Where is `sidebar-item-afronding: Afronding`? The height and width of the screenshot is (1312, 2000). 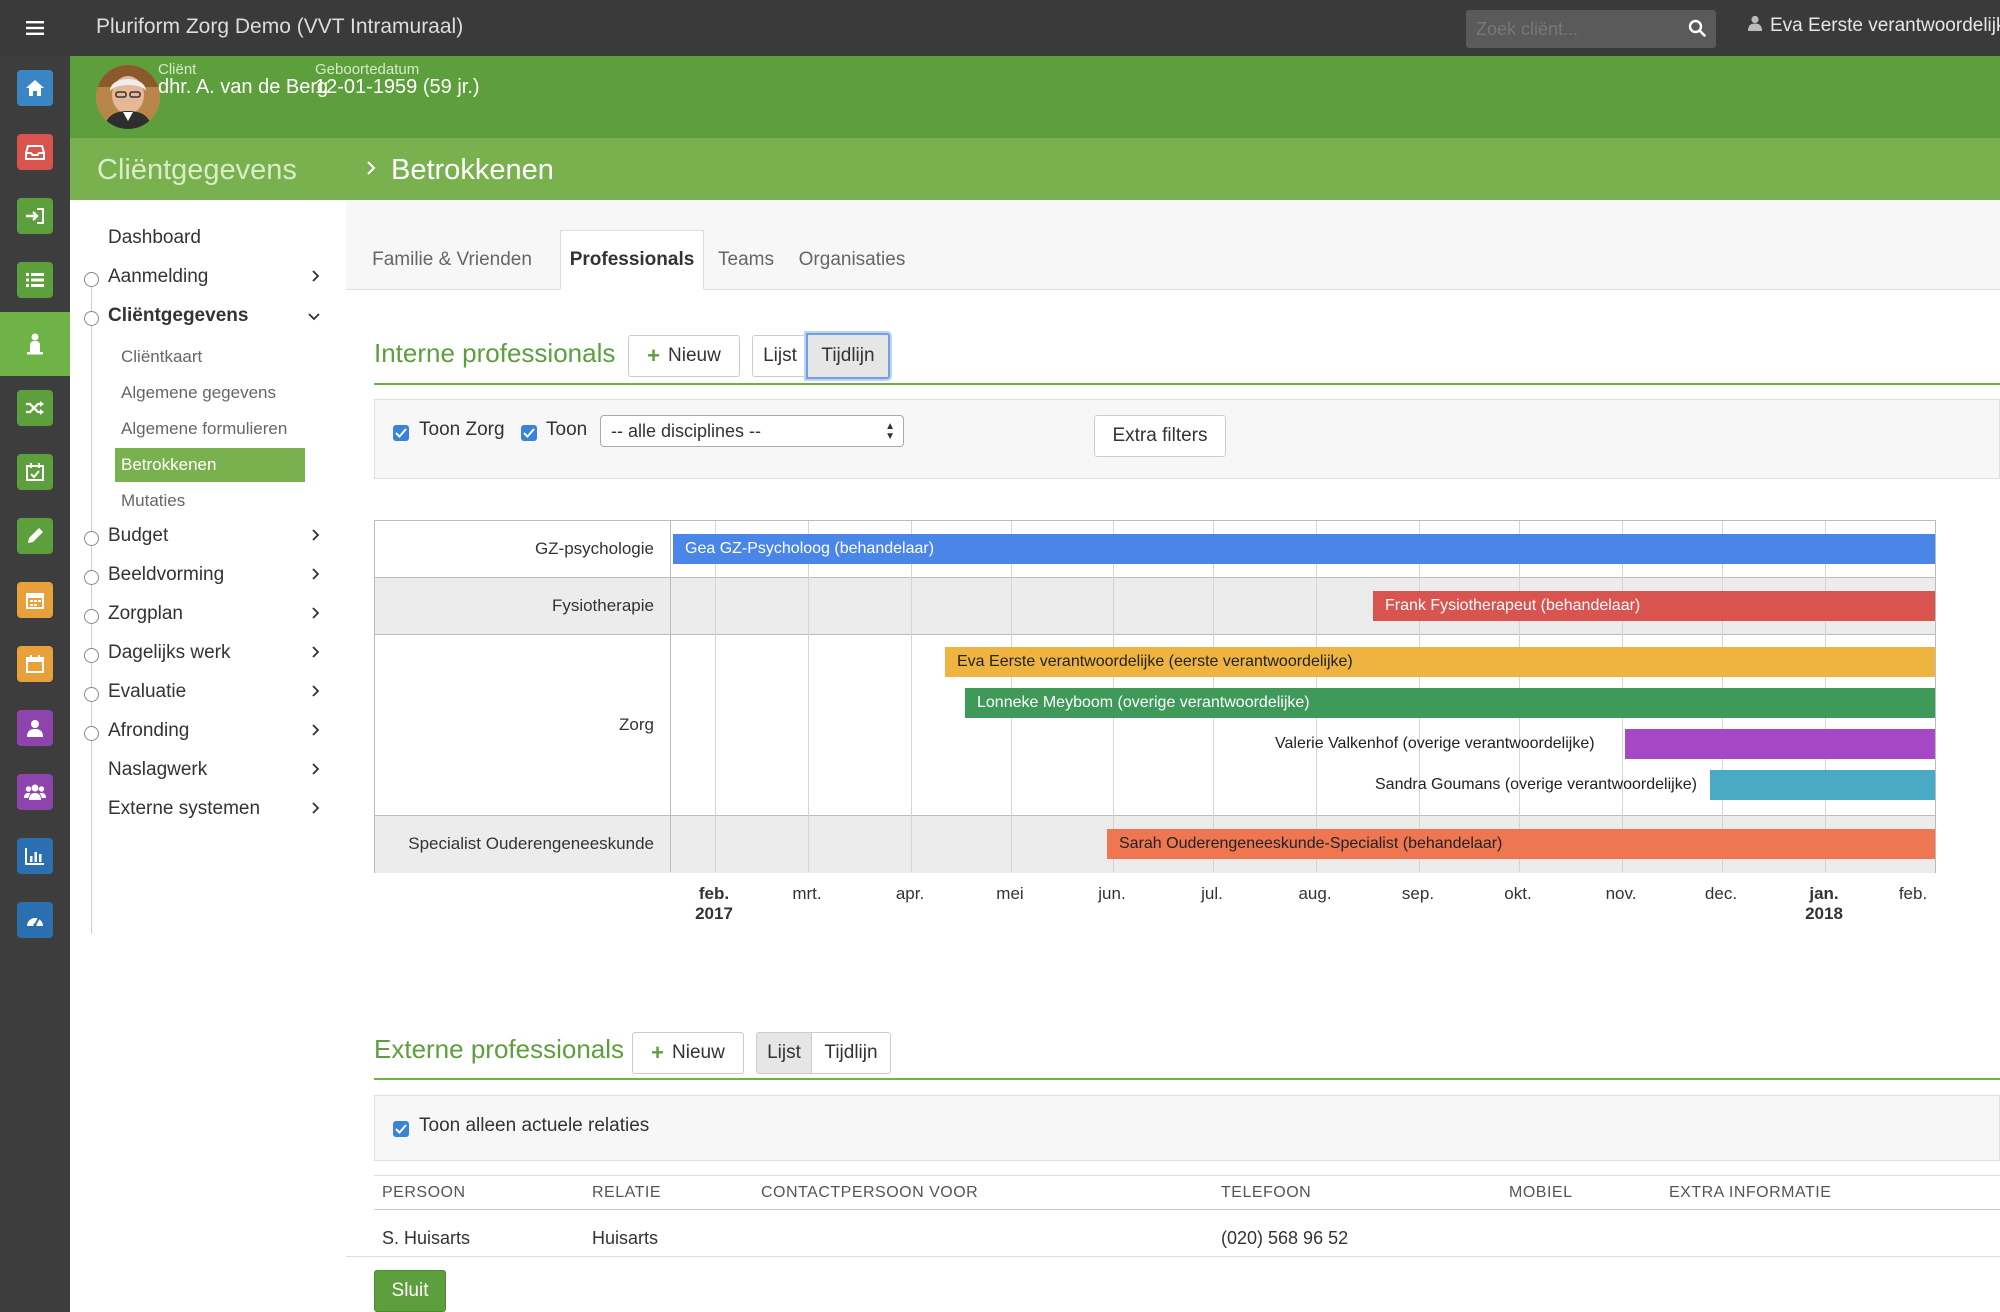 sidebar-item-afronding: Afronding is located at coordinates (223, 731).